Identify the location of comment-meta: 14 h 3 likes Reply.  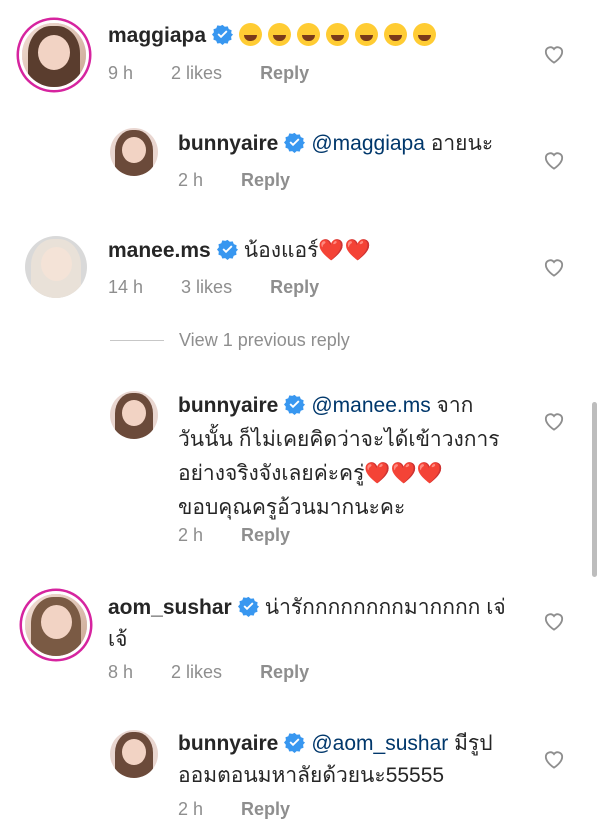
(213, 287).